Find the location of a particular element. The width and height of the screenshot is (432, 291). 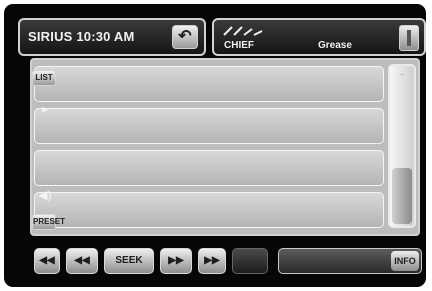

signal-strength-icon is located at coordinates (243, 31).